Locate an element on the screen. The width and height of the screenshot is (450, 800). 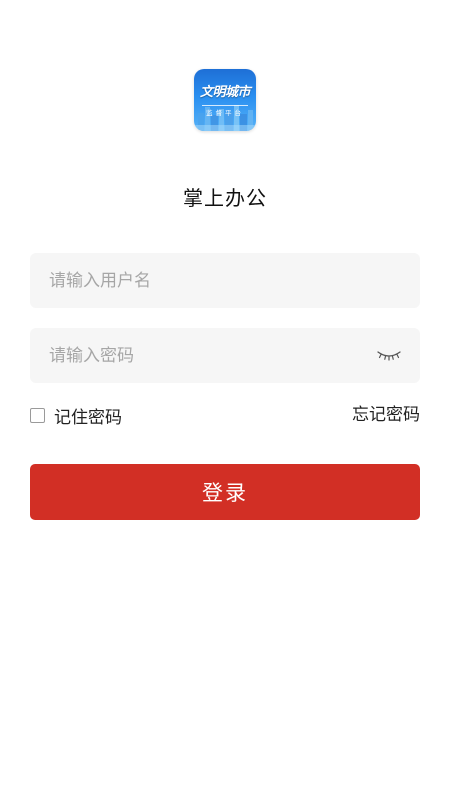
app-logo: 文明城市 监督平台 is located at coordinates (225, 100).